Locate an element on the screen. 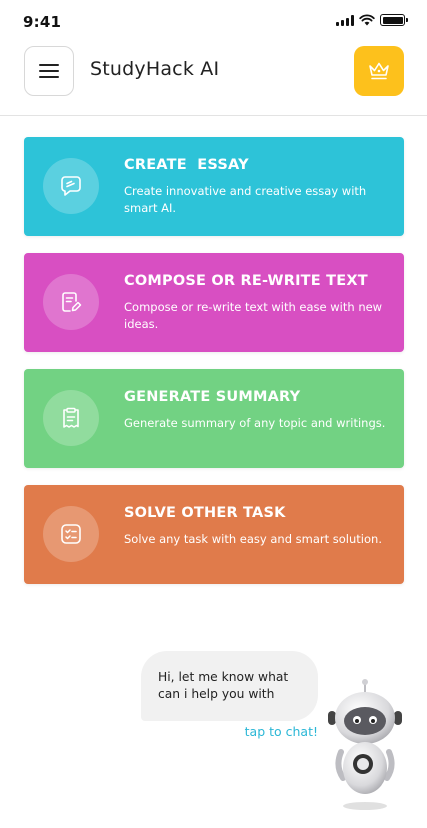  card-title: SOLVE OTHER TASK is located at coordinates (205, 513).